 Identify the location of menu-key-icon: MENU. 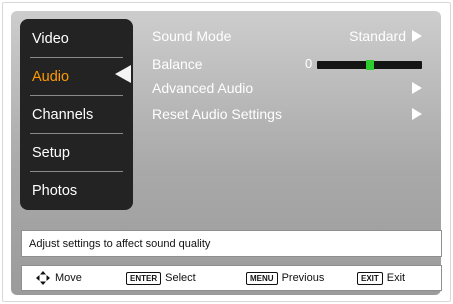
(262, 278).